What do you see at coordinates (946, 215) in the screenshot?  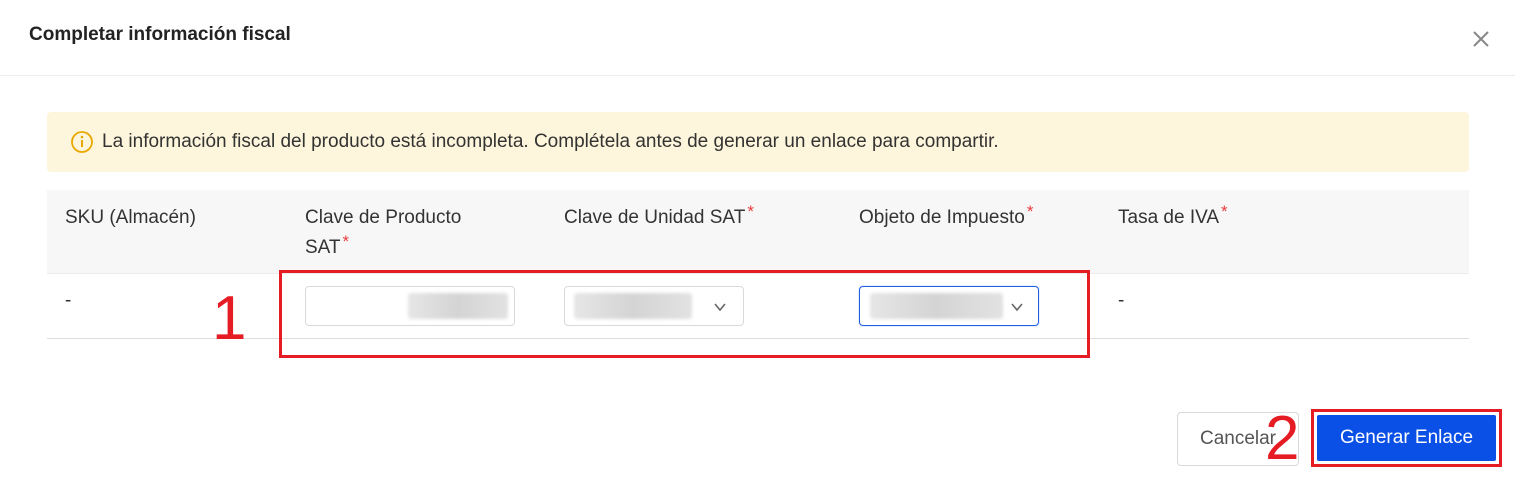 I see `col-header-objeto-impuesto: Objeto de Impuesto *` at bounding box center [946, 215].